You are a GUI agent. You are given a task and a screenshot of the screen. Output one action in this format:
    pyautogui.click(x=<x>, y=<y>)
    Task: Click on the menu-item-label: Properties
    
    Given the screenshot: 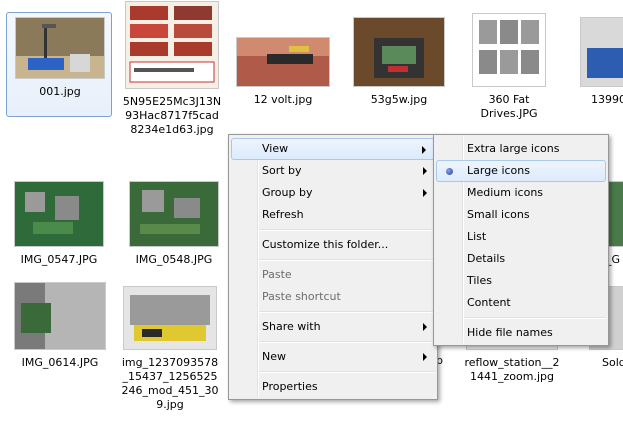 What is the action you would take?
    pyautogui.click(x=290, y=386)
    